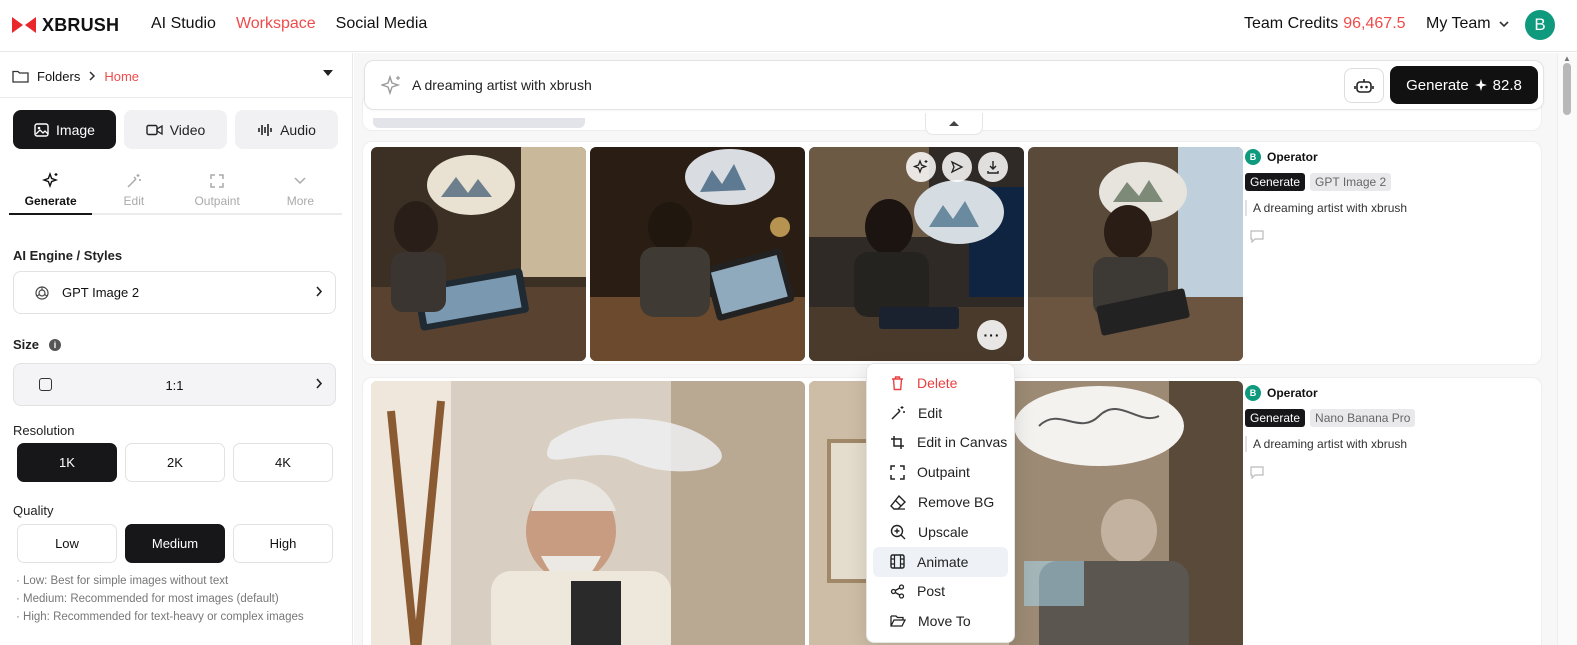 This screenshot has width=1577, height=645. I want to click on brand-name: XBRUSH, so click(81, 24).